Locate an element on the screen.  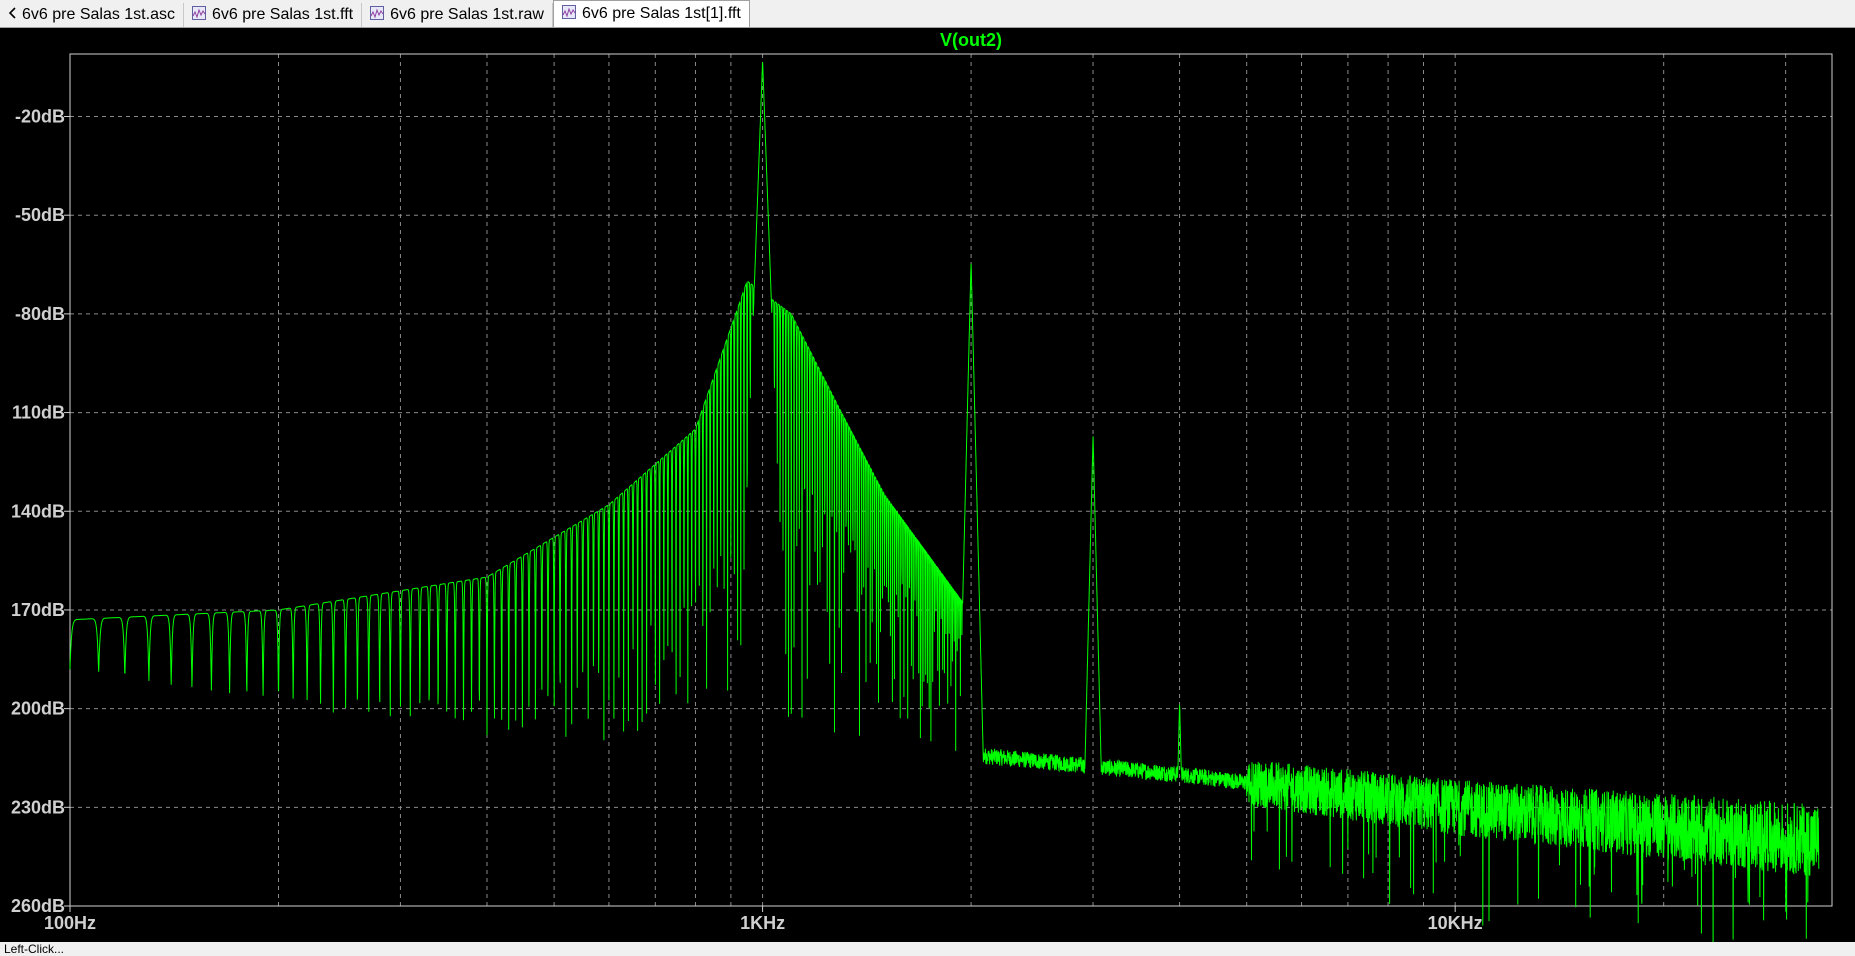
tab-label: 6v6 pre Salas 1st.raw is located at coordinates (467, 14).